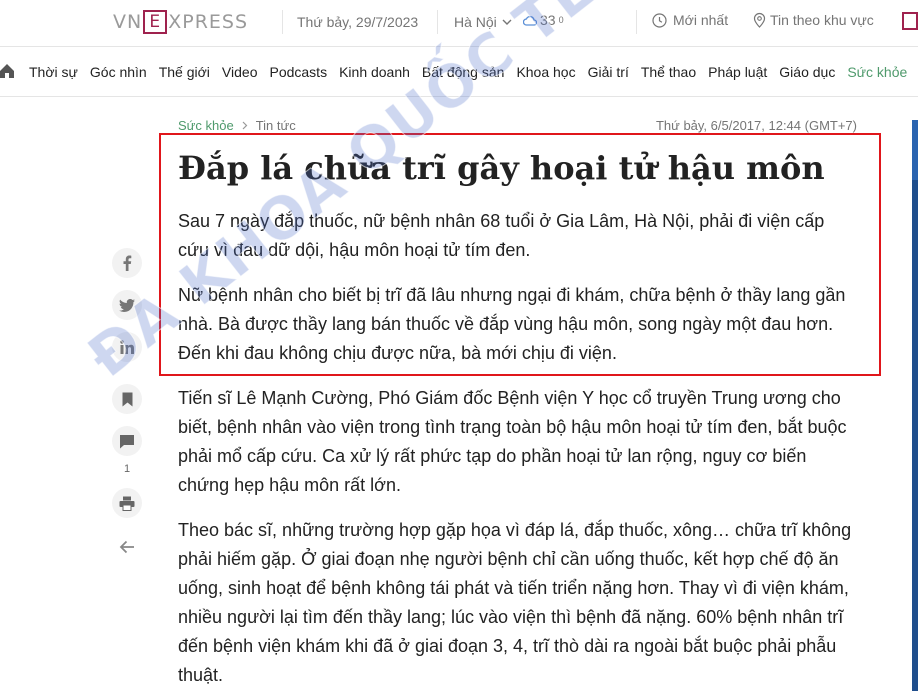 The height and width of the screenshot is (691, 918). Describe the element at coordinates (507, 22) in the screenshot. I see `chevron-down-icon` at that location.